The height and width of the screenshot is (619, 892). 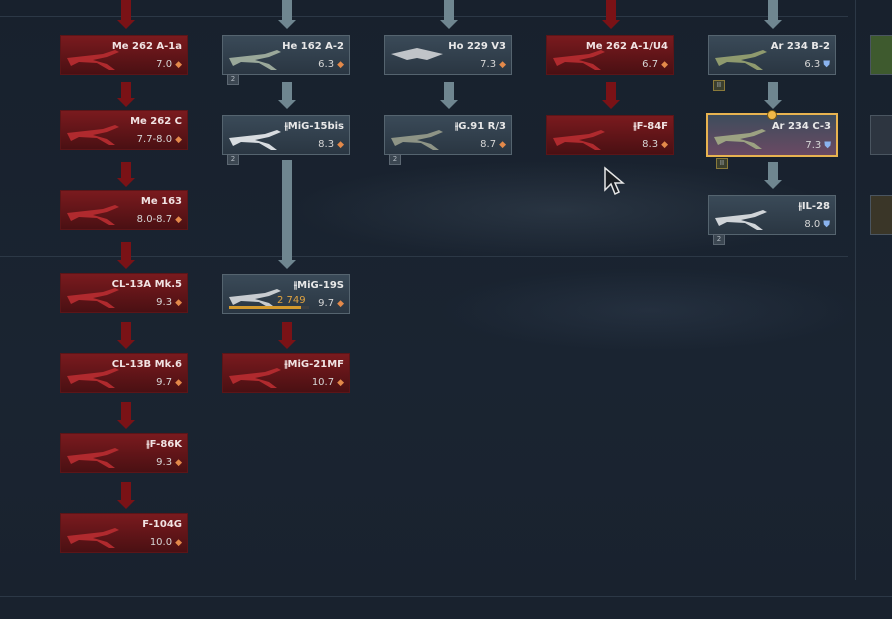 I want to click on vehicle-name: ⫲MiG-15bis, so click(x=314, y=126).